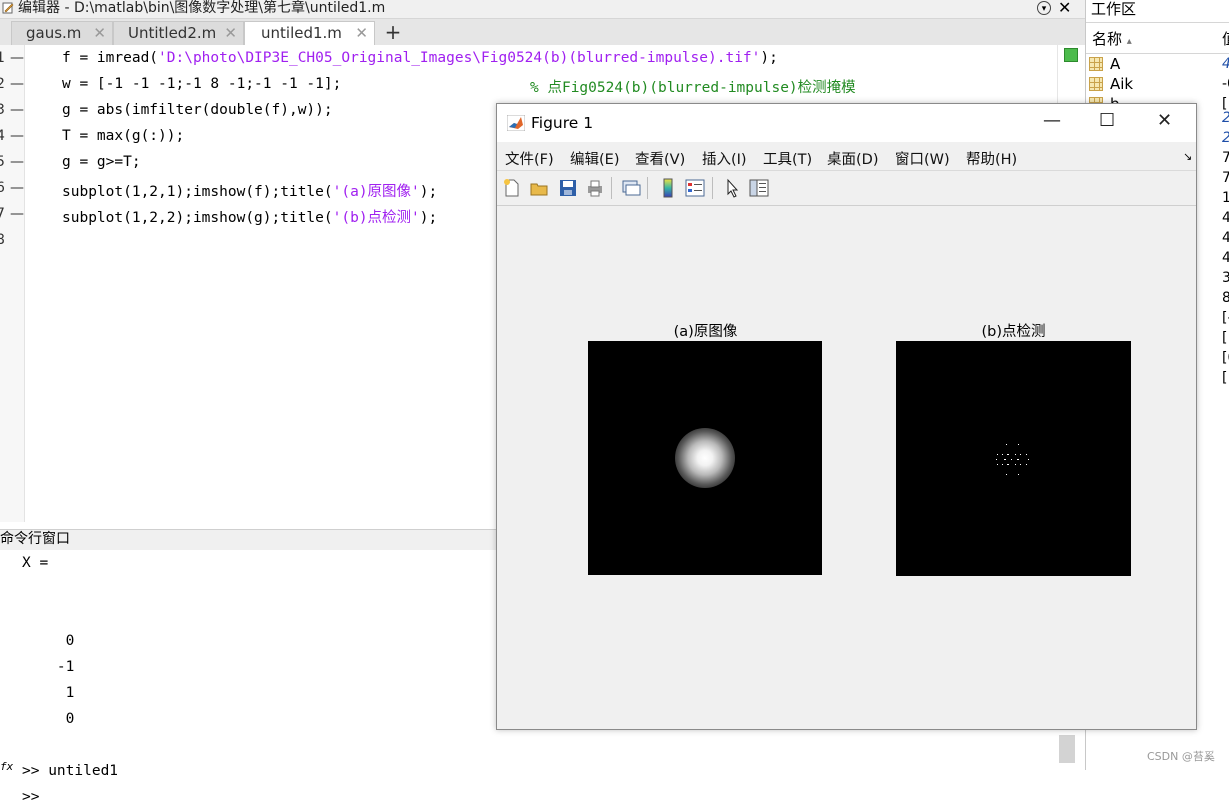 Image resolution: width=1229 pixels, height=805 pixels. Describe the element at coordinates (759, 188) in the screenshot. I see `property-editor-icon` at that location.